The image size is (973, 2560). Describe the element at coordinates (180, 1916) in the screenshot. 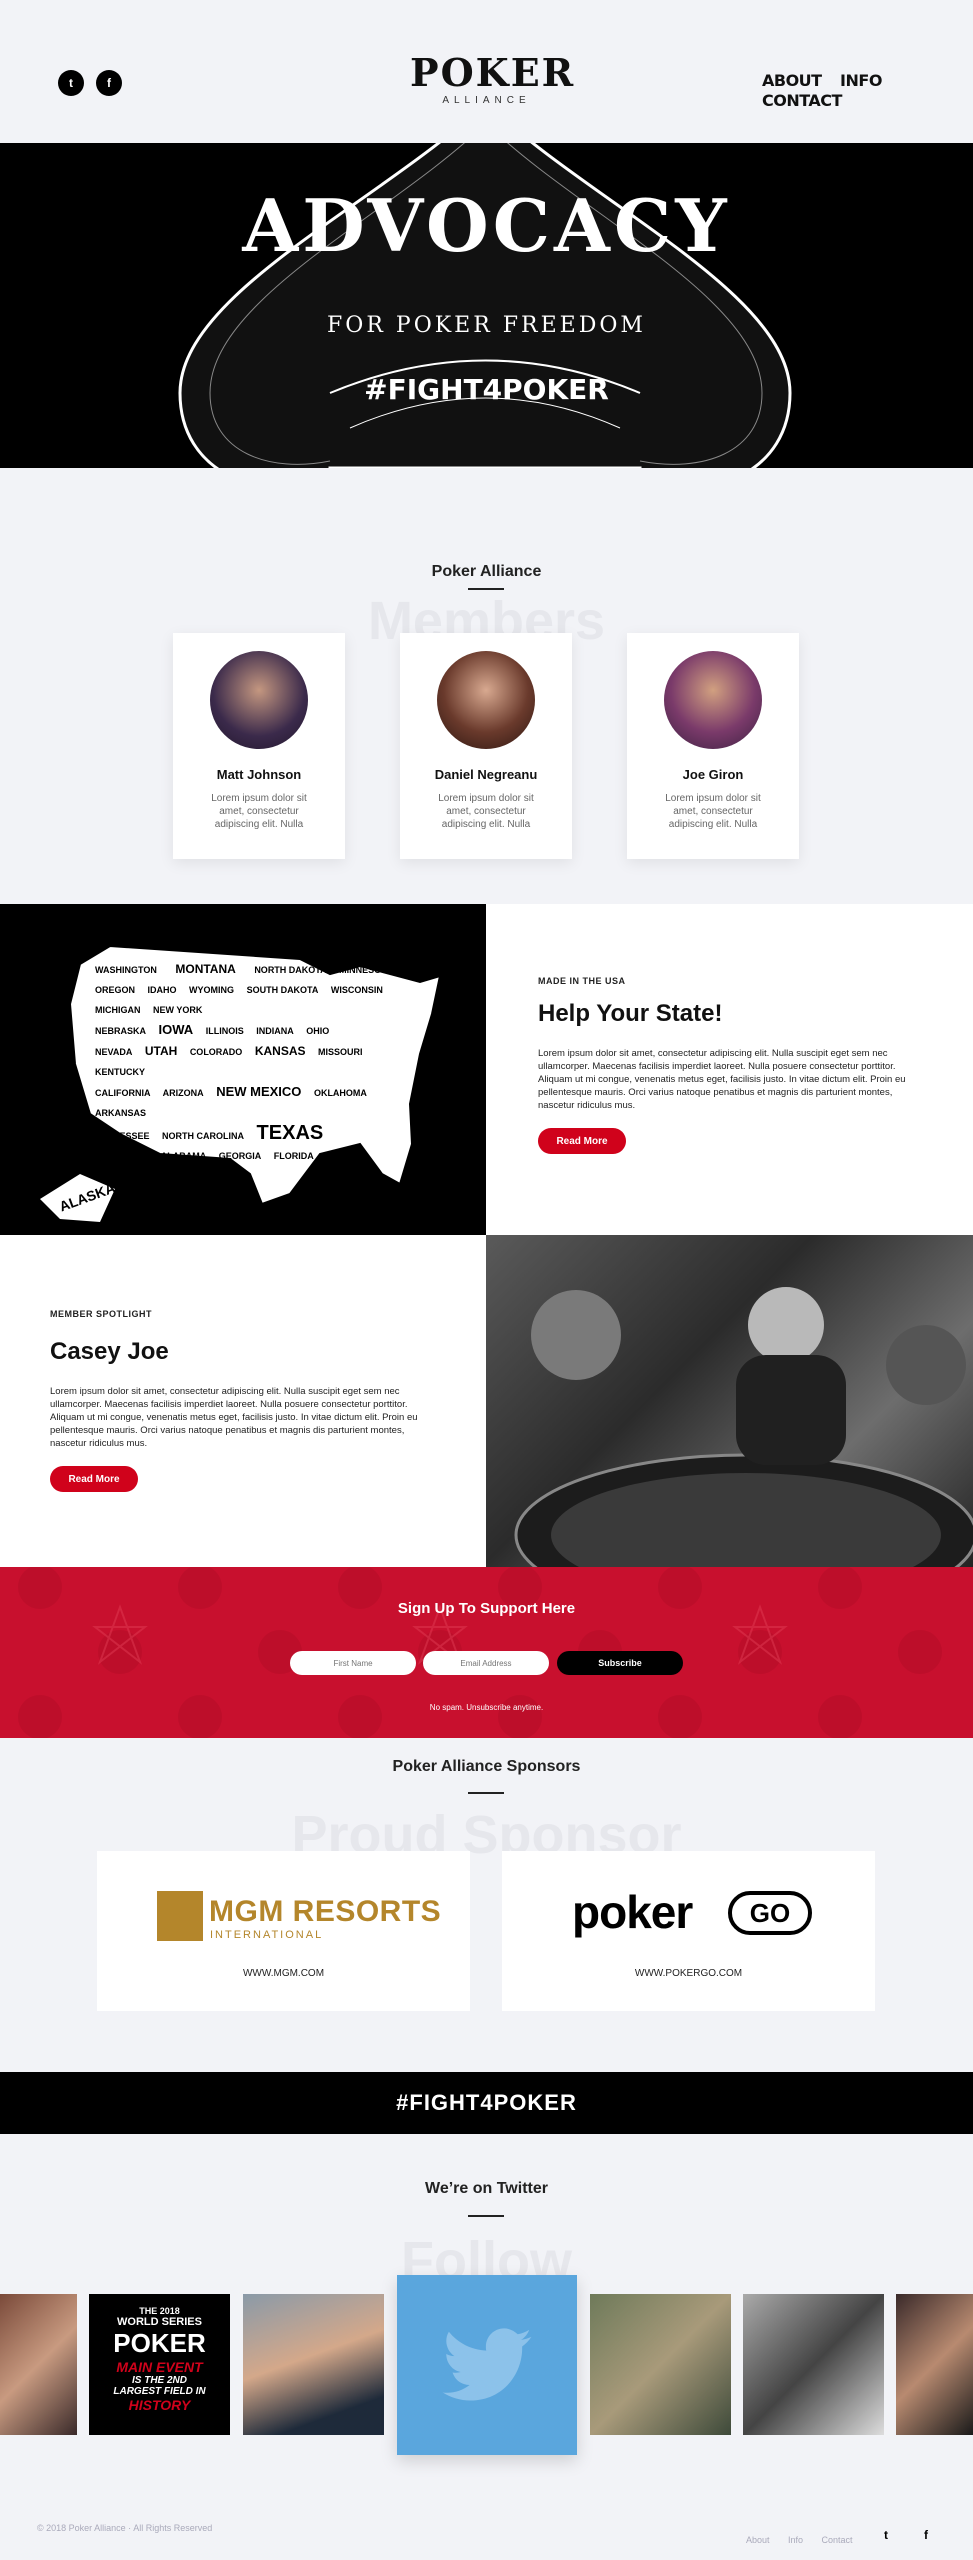

I see `mgm-lion-logo` at that location.